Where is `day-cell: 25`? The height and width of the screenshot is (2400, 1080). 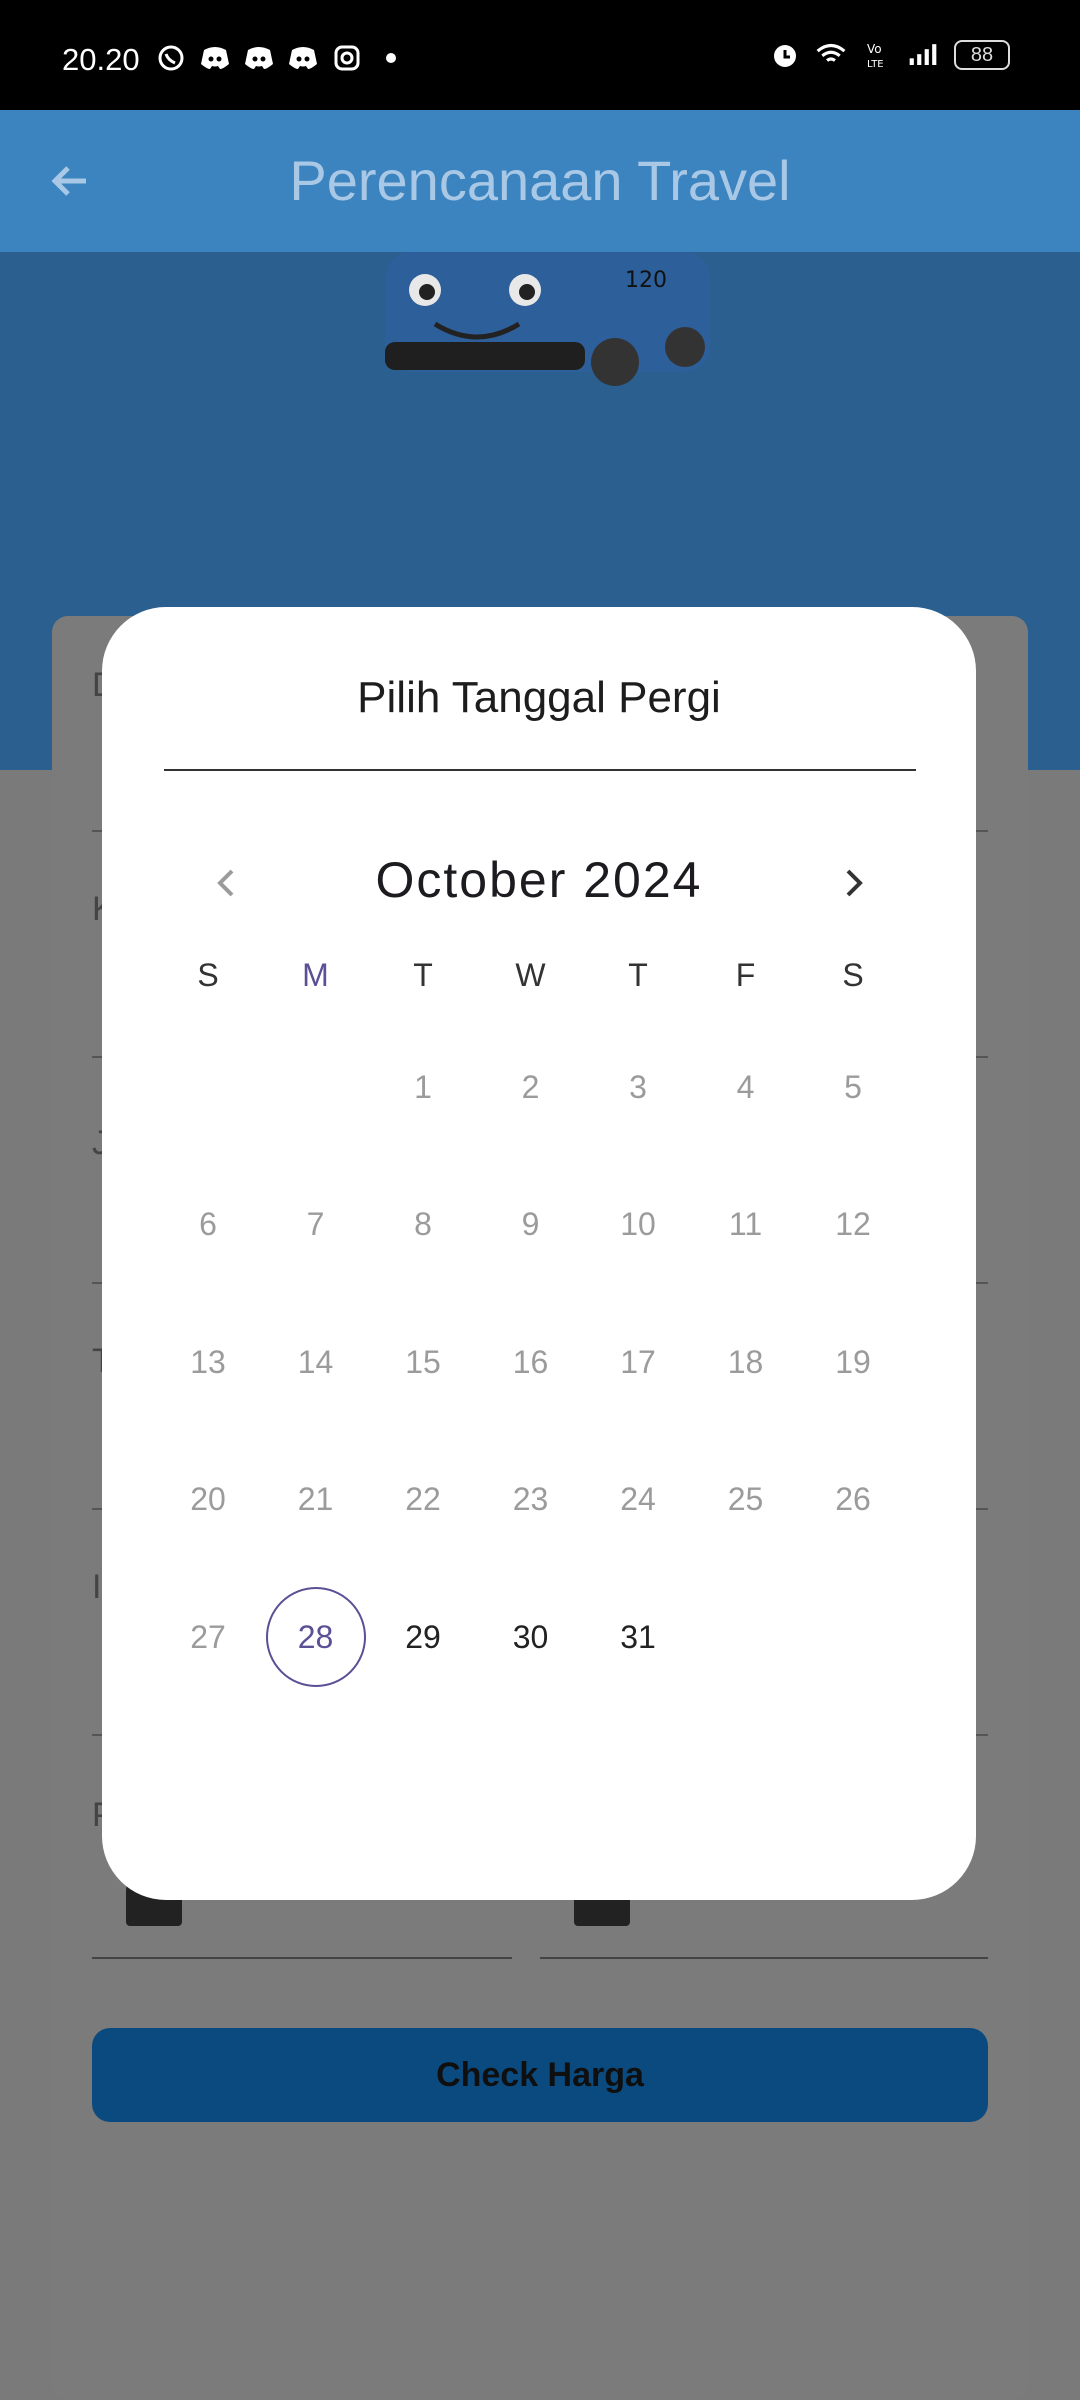
day-cell: 25 is located at coordinates (745, 1499).